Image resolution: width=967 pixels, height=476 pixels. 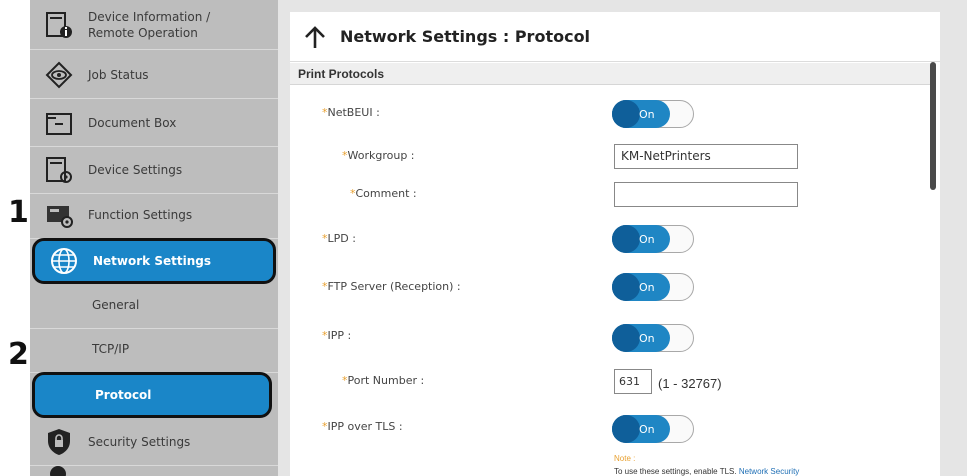 What do you see at coordinates (362, 426) in the screenshot?
I see `ipp-over-tls-label: *IPP over TLS :` at bounding box center [362, 426].